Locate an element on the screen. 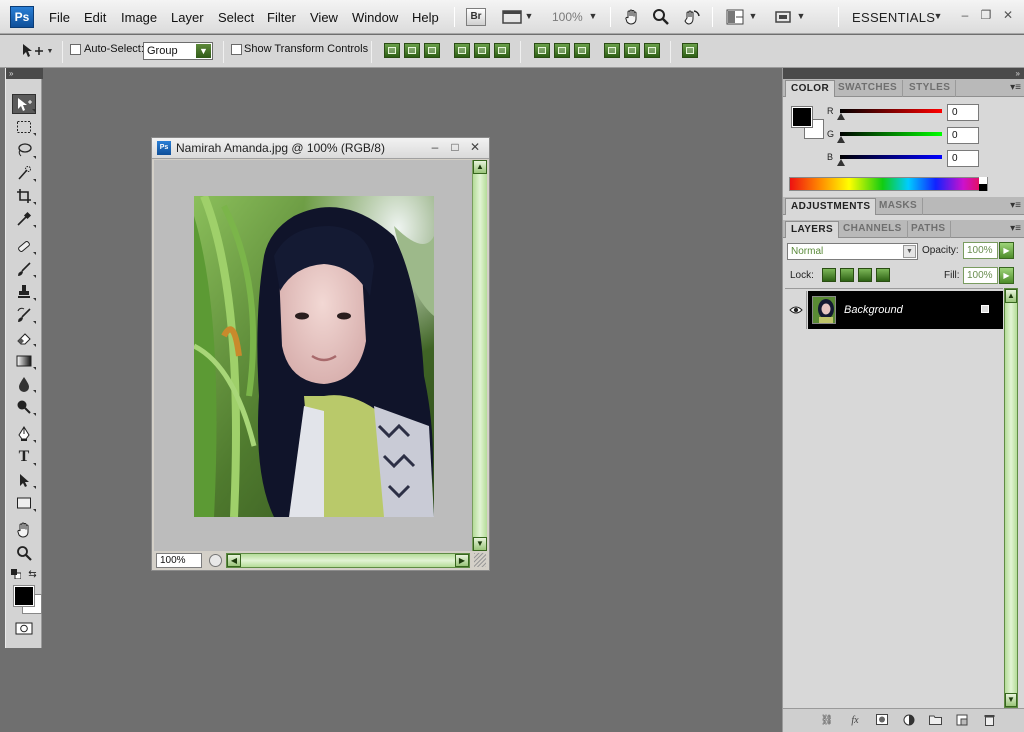 The width and height of the screenshot is (1024, 732). tab-color: COLOR is located at coordinates (810, 88).